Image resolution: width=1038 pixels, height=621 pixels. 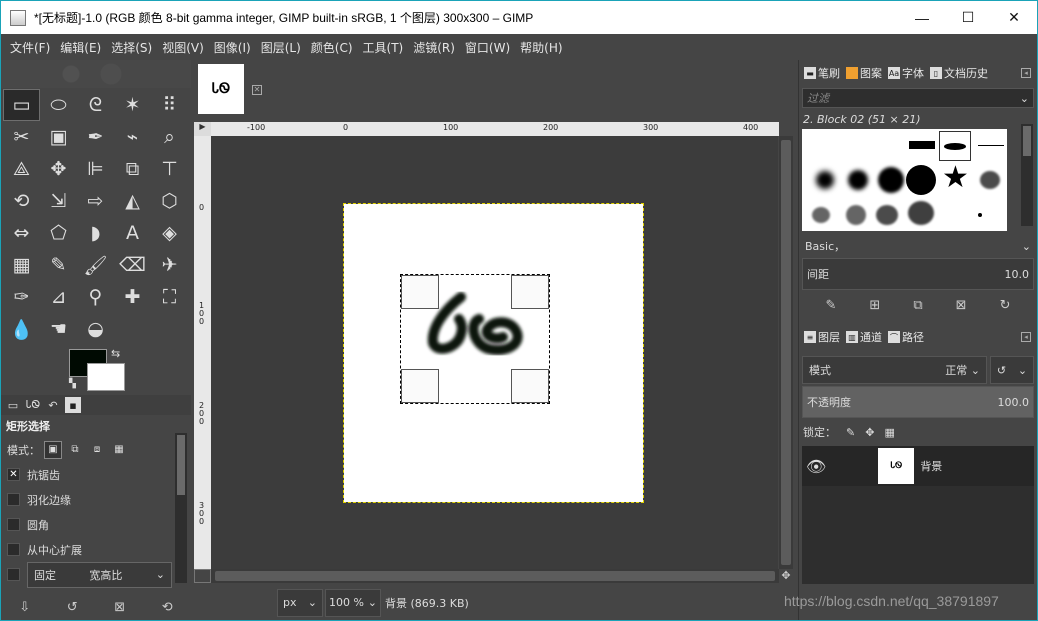 I want to click on menu-view: 视图(V), so click(x=183, y=47).